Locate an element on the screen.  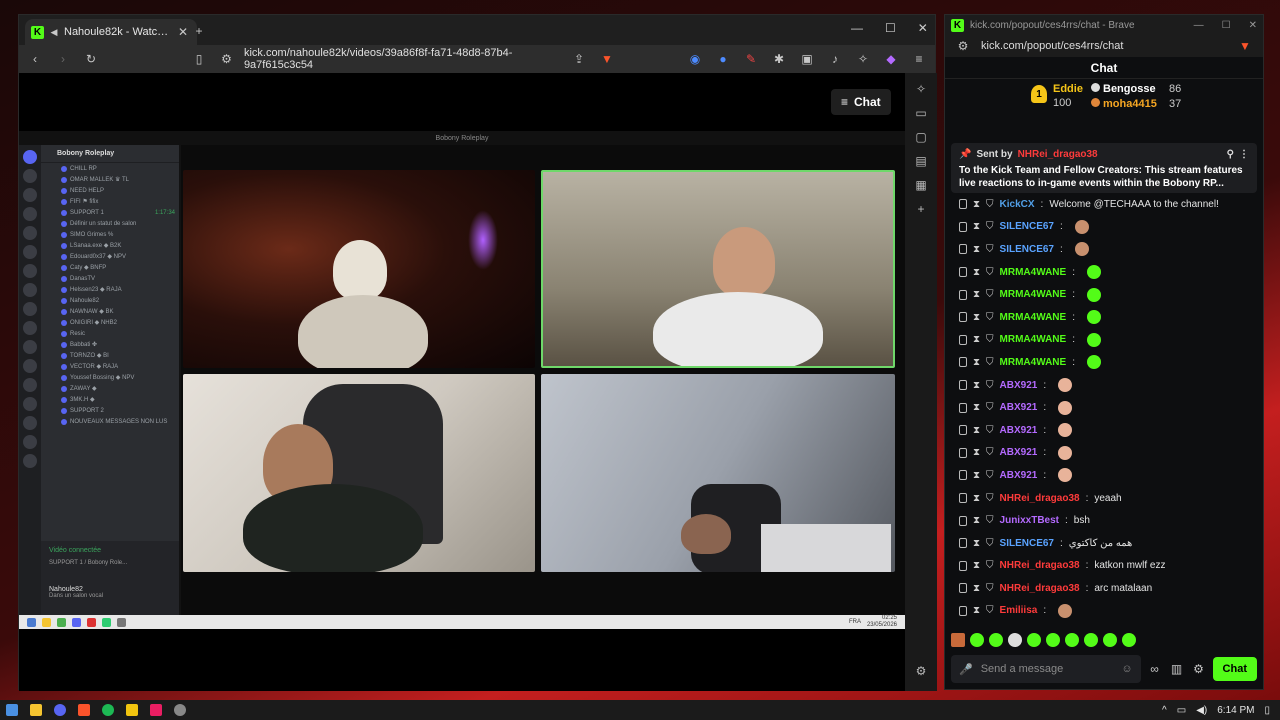
emoji-icon: ☺ is located at coordinates (1126, 669).